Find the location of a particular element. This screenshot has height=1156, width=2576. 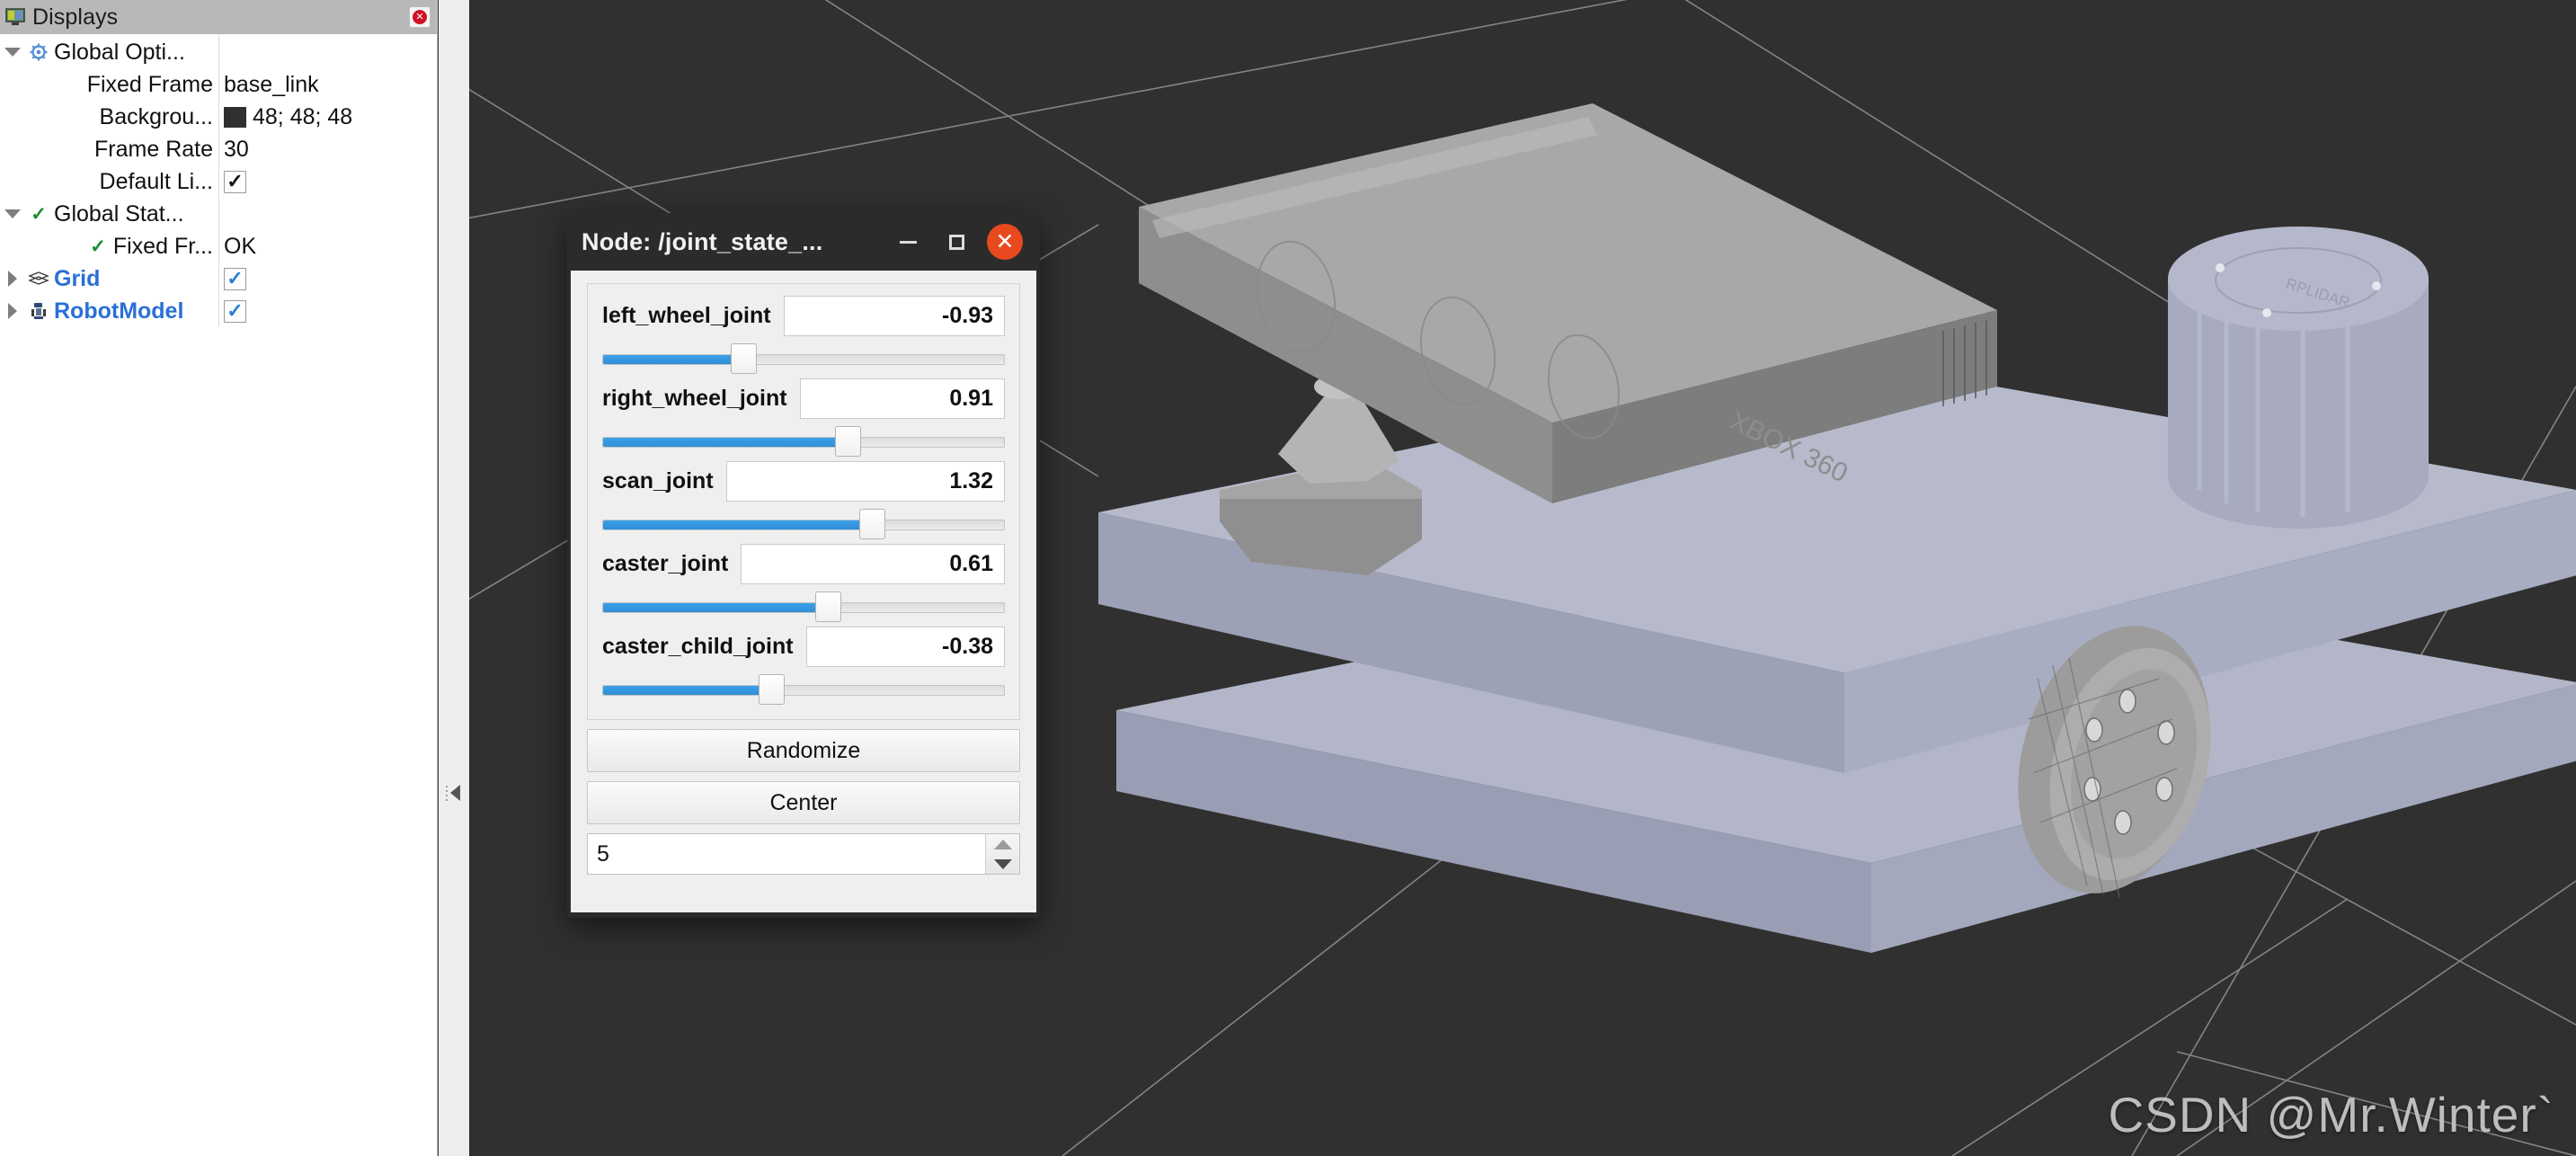

joint-row-scan: scan_joint 1.32 is located at coordinates (803, 499).